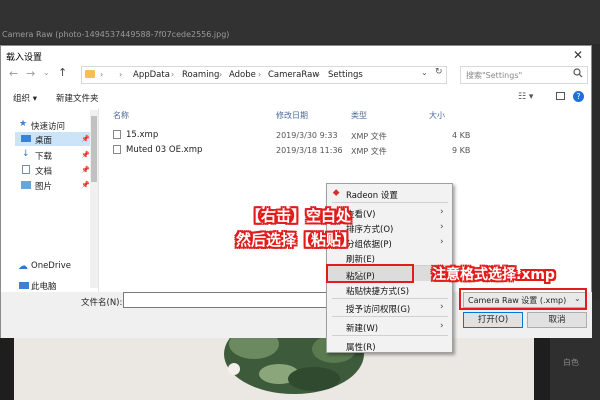 This screenshot has width=600, height=400. Describe the element at coordinates (578, 55) in the screenshot. I see `close-icon: ✕` at that location.